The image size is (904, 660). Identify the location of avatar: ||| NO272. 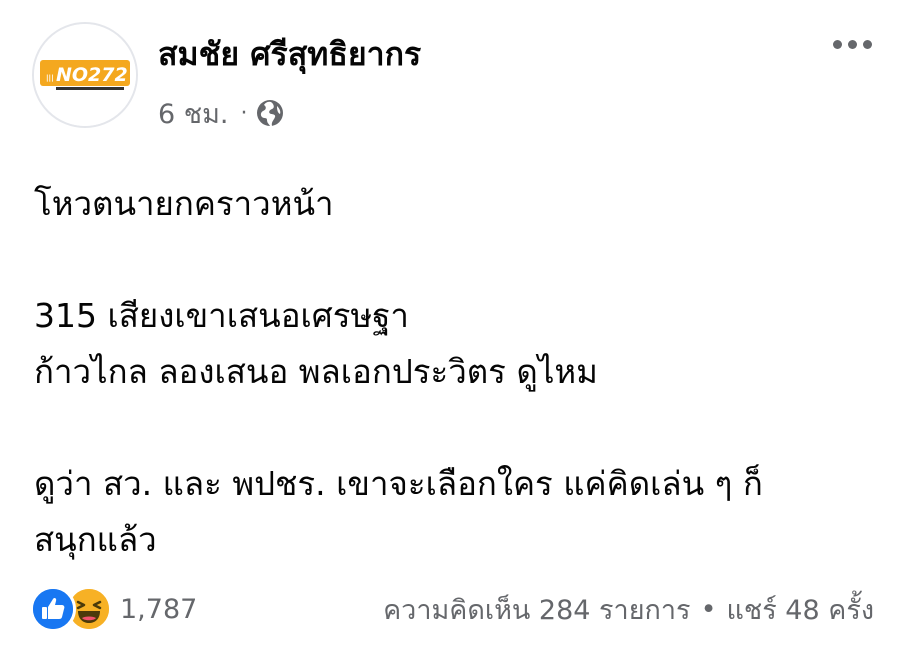
(85, 75).